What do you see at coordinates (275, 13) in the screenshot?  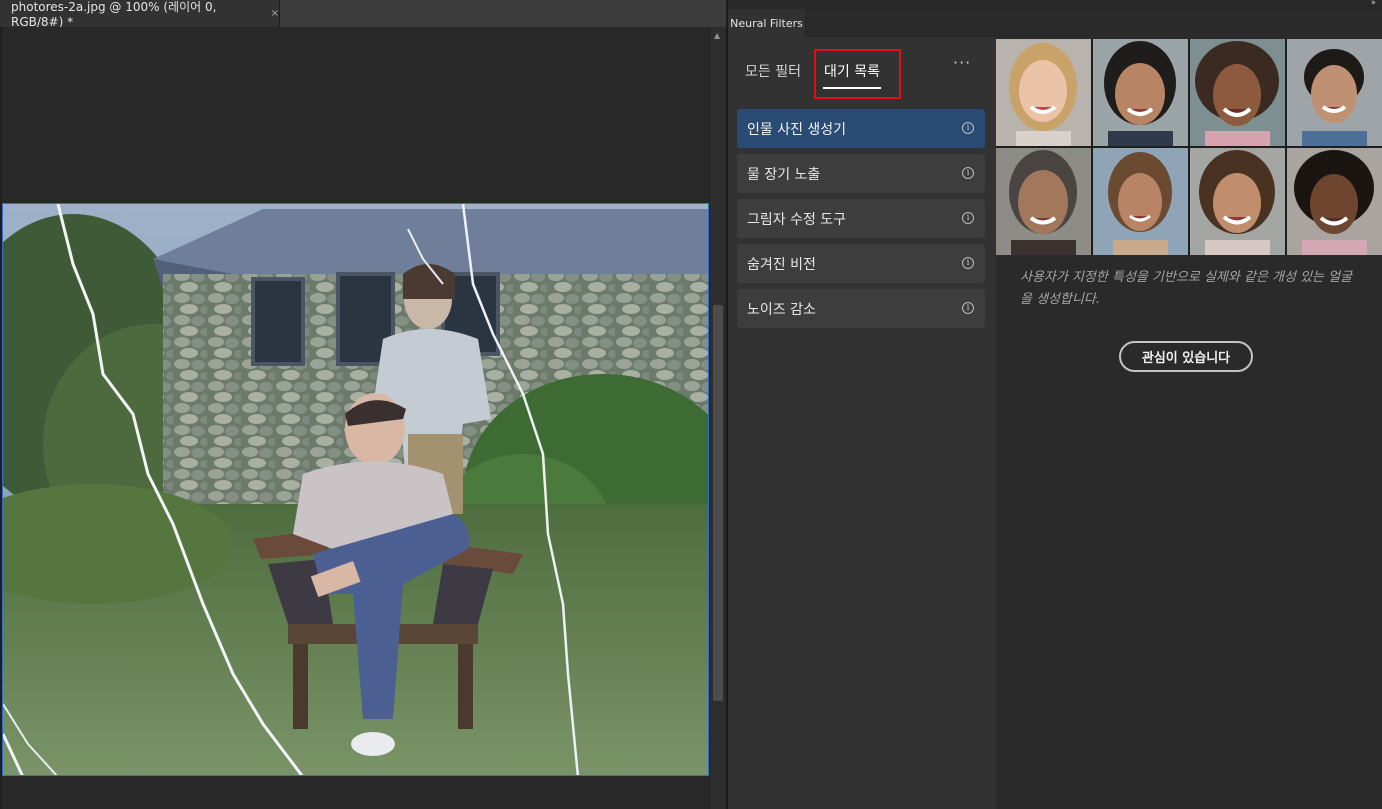 I see `close-icon: ×` at bounding box center [275, 13].